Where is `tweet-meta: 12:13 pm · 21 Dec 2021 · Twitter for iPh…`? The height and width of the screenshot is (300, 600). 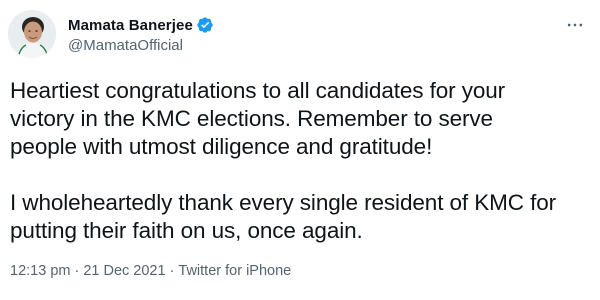 tweet-meta: 12:13 pm · 21 Dec 2021 · Twitter for iPh… is located at coordinates (150, 271).